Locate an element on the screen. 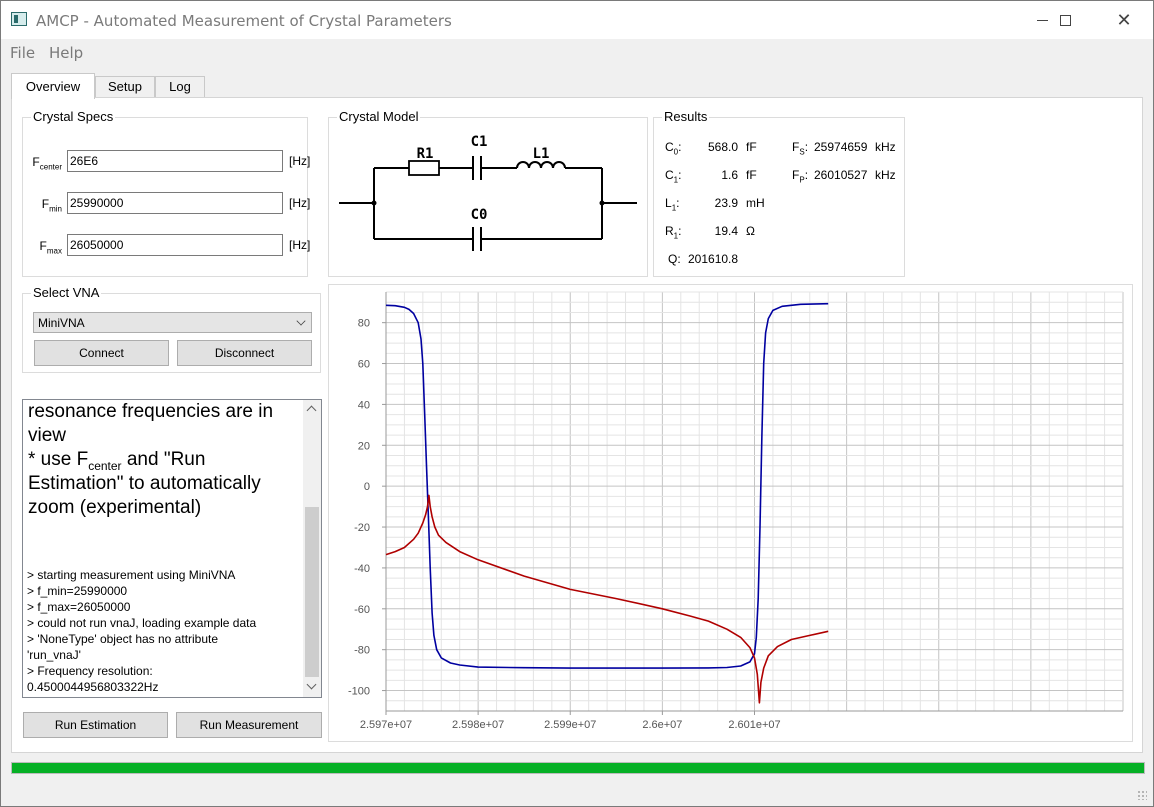 Image resolution: width=1154 pixels, height=807 pixels. y-tick-label: -60 is located at coordinates (362, 610).